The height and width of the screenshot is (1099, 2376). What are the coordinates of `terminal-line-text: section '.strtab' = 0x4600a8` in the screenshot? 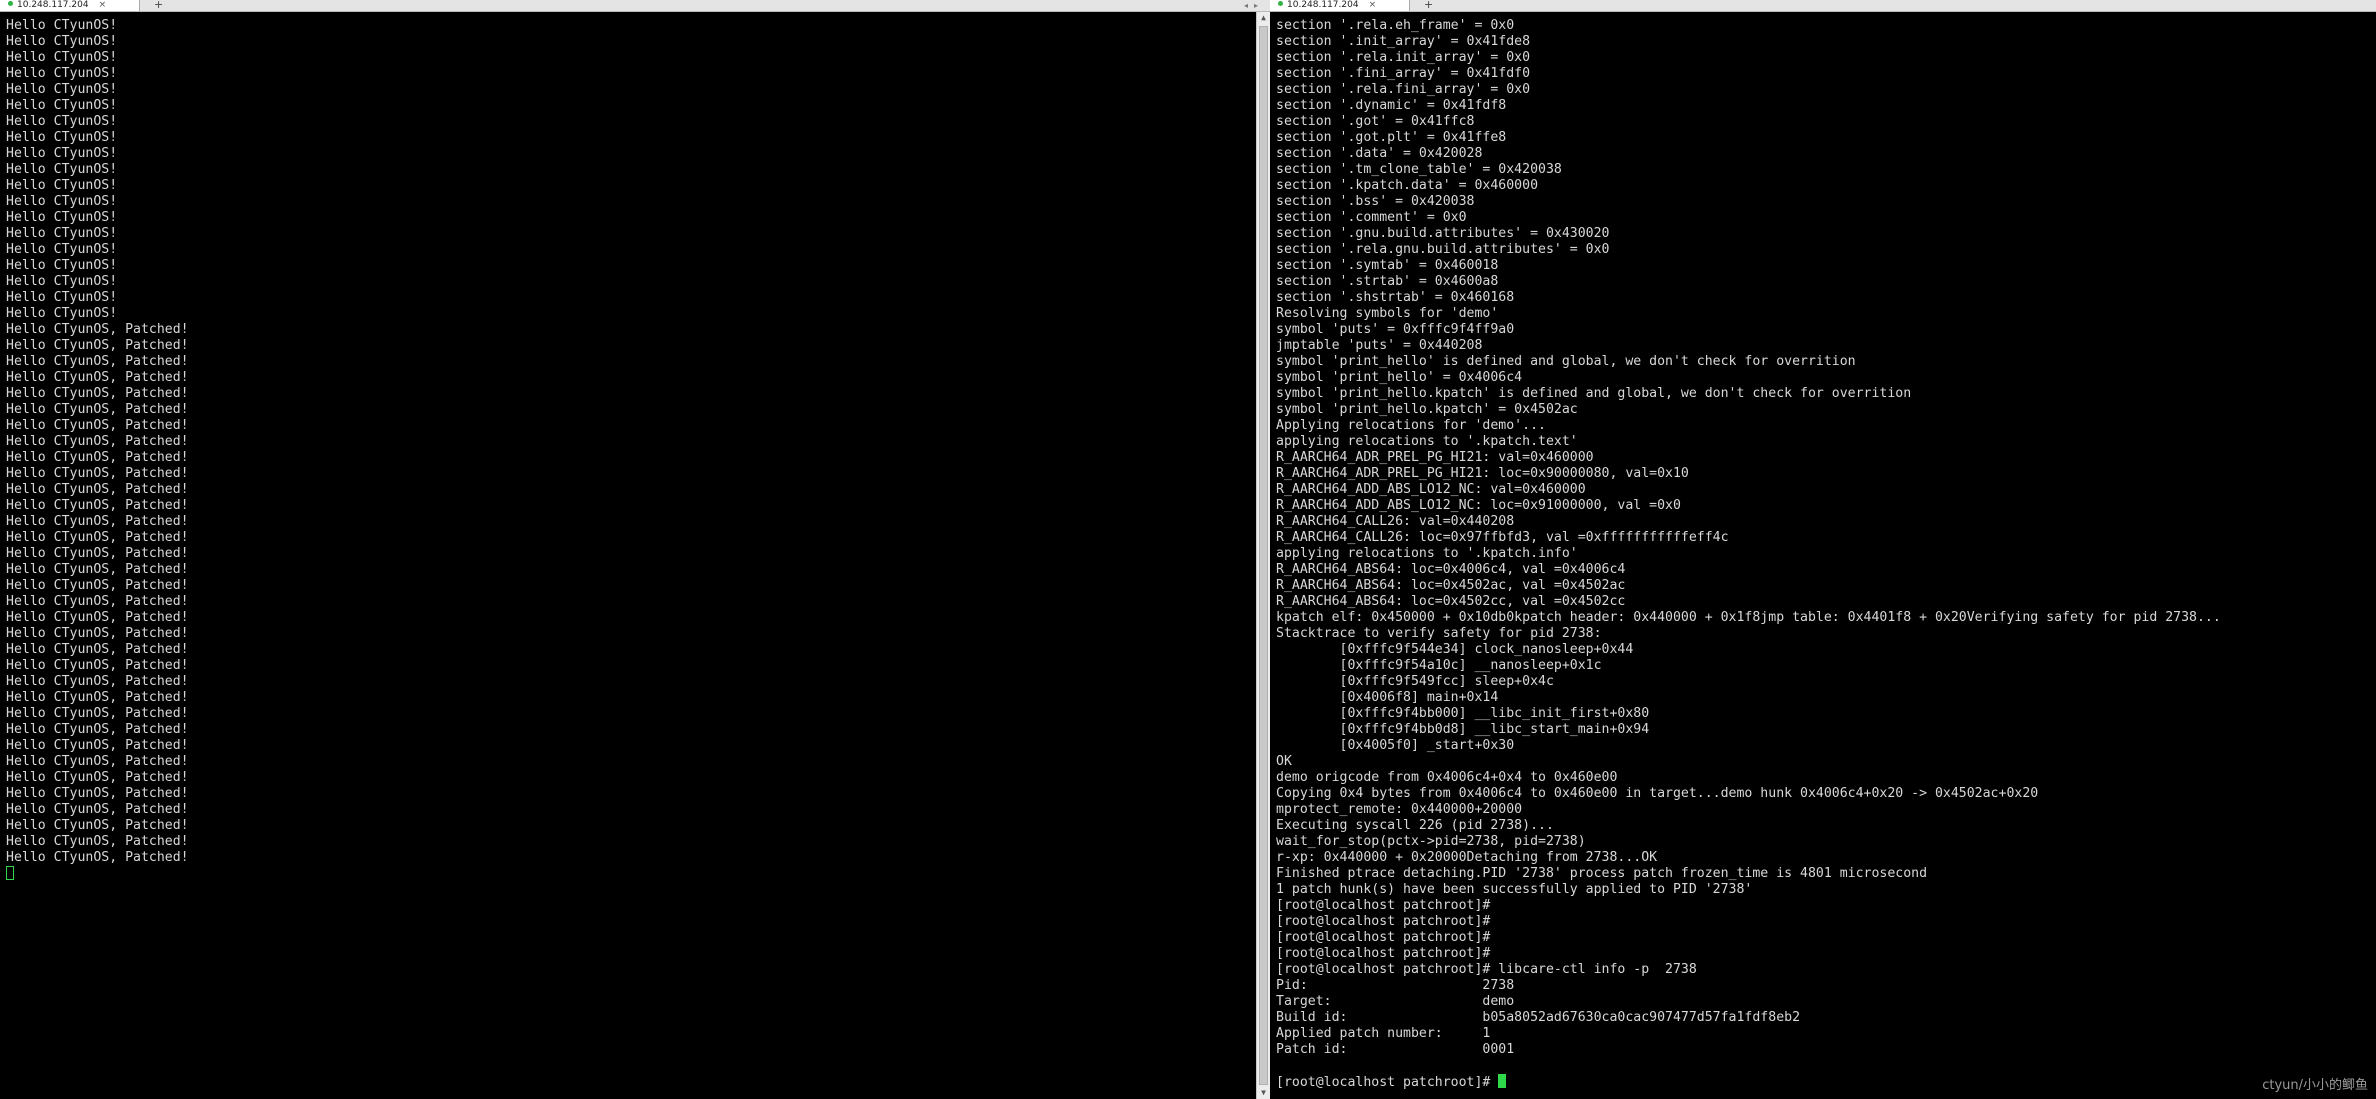 It's located at (1387, 281).